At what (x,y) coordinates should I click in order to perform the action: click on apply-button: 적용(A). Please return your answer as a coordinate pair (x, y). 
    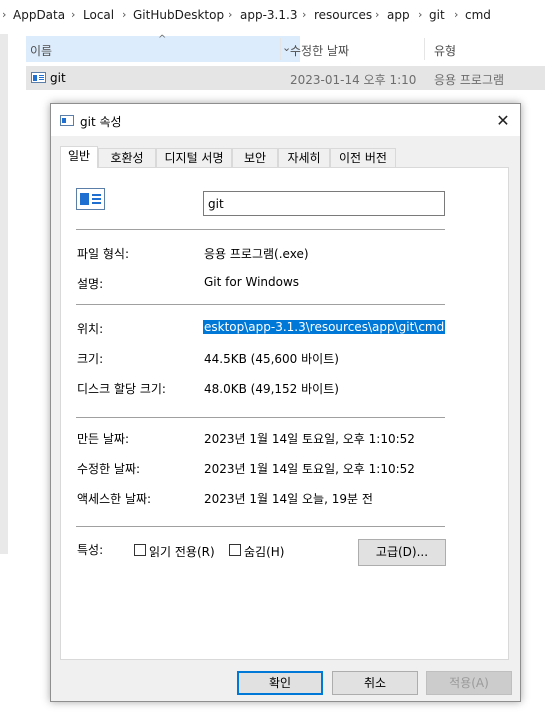
    Looking at the image, I should click on (469, 683).